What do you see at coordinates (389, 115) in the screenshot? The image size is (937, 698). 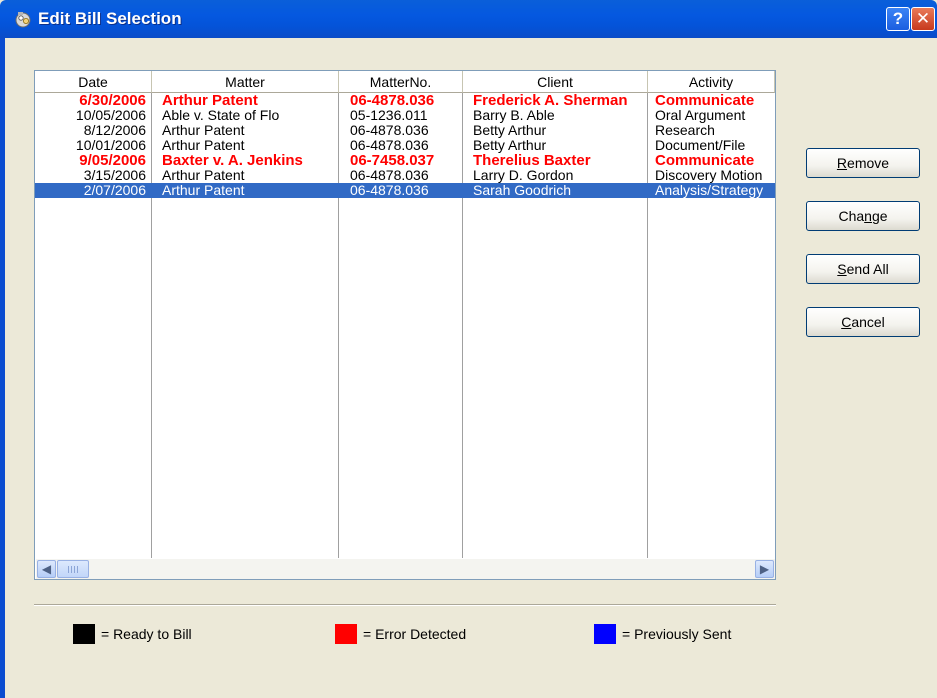 I see `table-cell-matterno: 05-1236.011` at bounding box center [389, 115].